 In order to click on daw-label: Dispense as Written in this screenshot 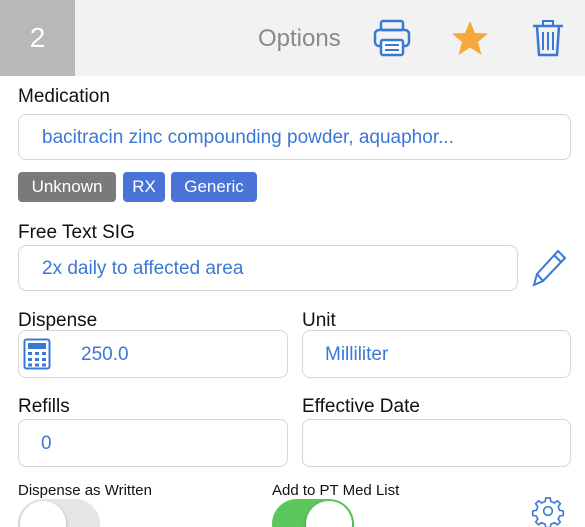, I will do `click(85, 490)`.